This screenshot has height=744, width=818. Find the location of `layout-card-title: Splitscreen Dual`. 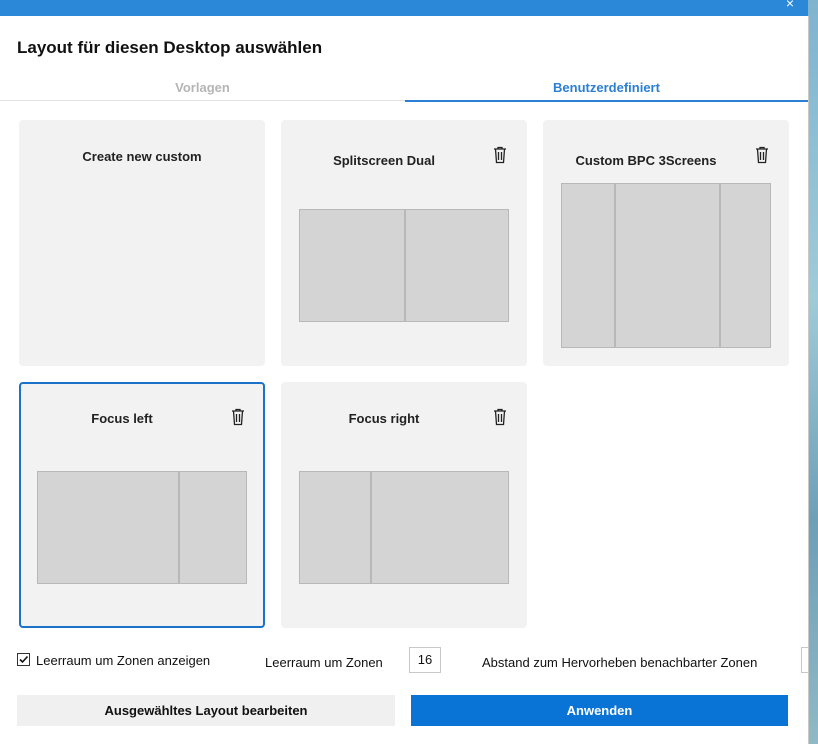

layout-card-title: Splitscreen Dual is located at coordinates (384, 160).